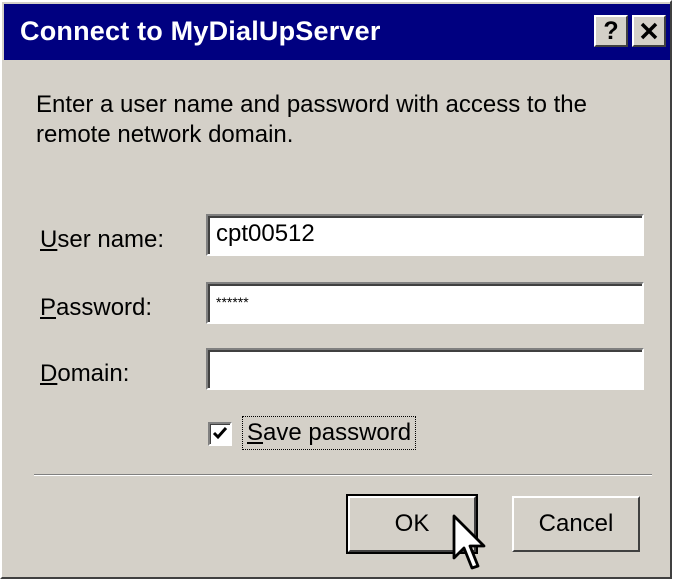 Image resolution: width=676 pixels, height=581 pixels. I want to click on close-button, so click(649, 31).